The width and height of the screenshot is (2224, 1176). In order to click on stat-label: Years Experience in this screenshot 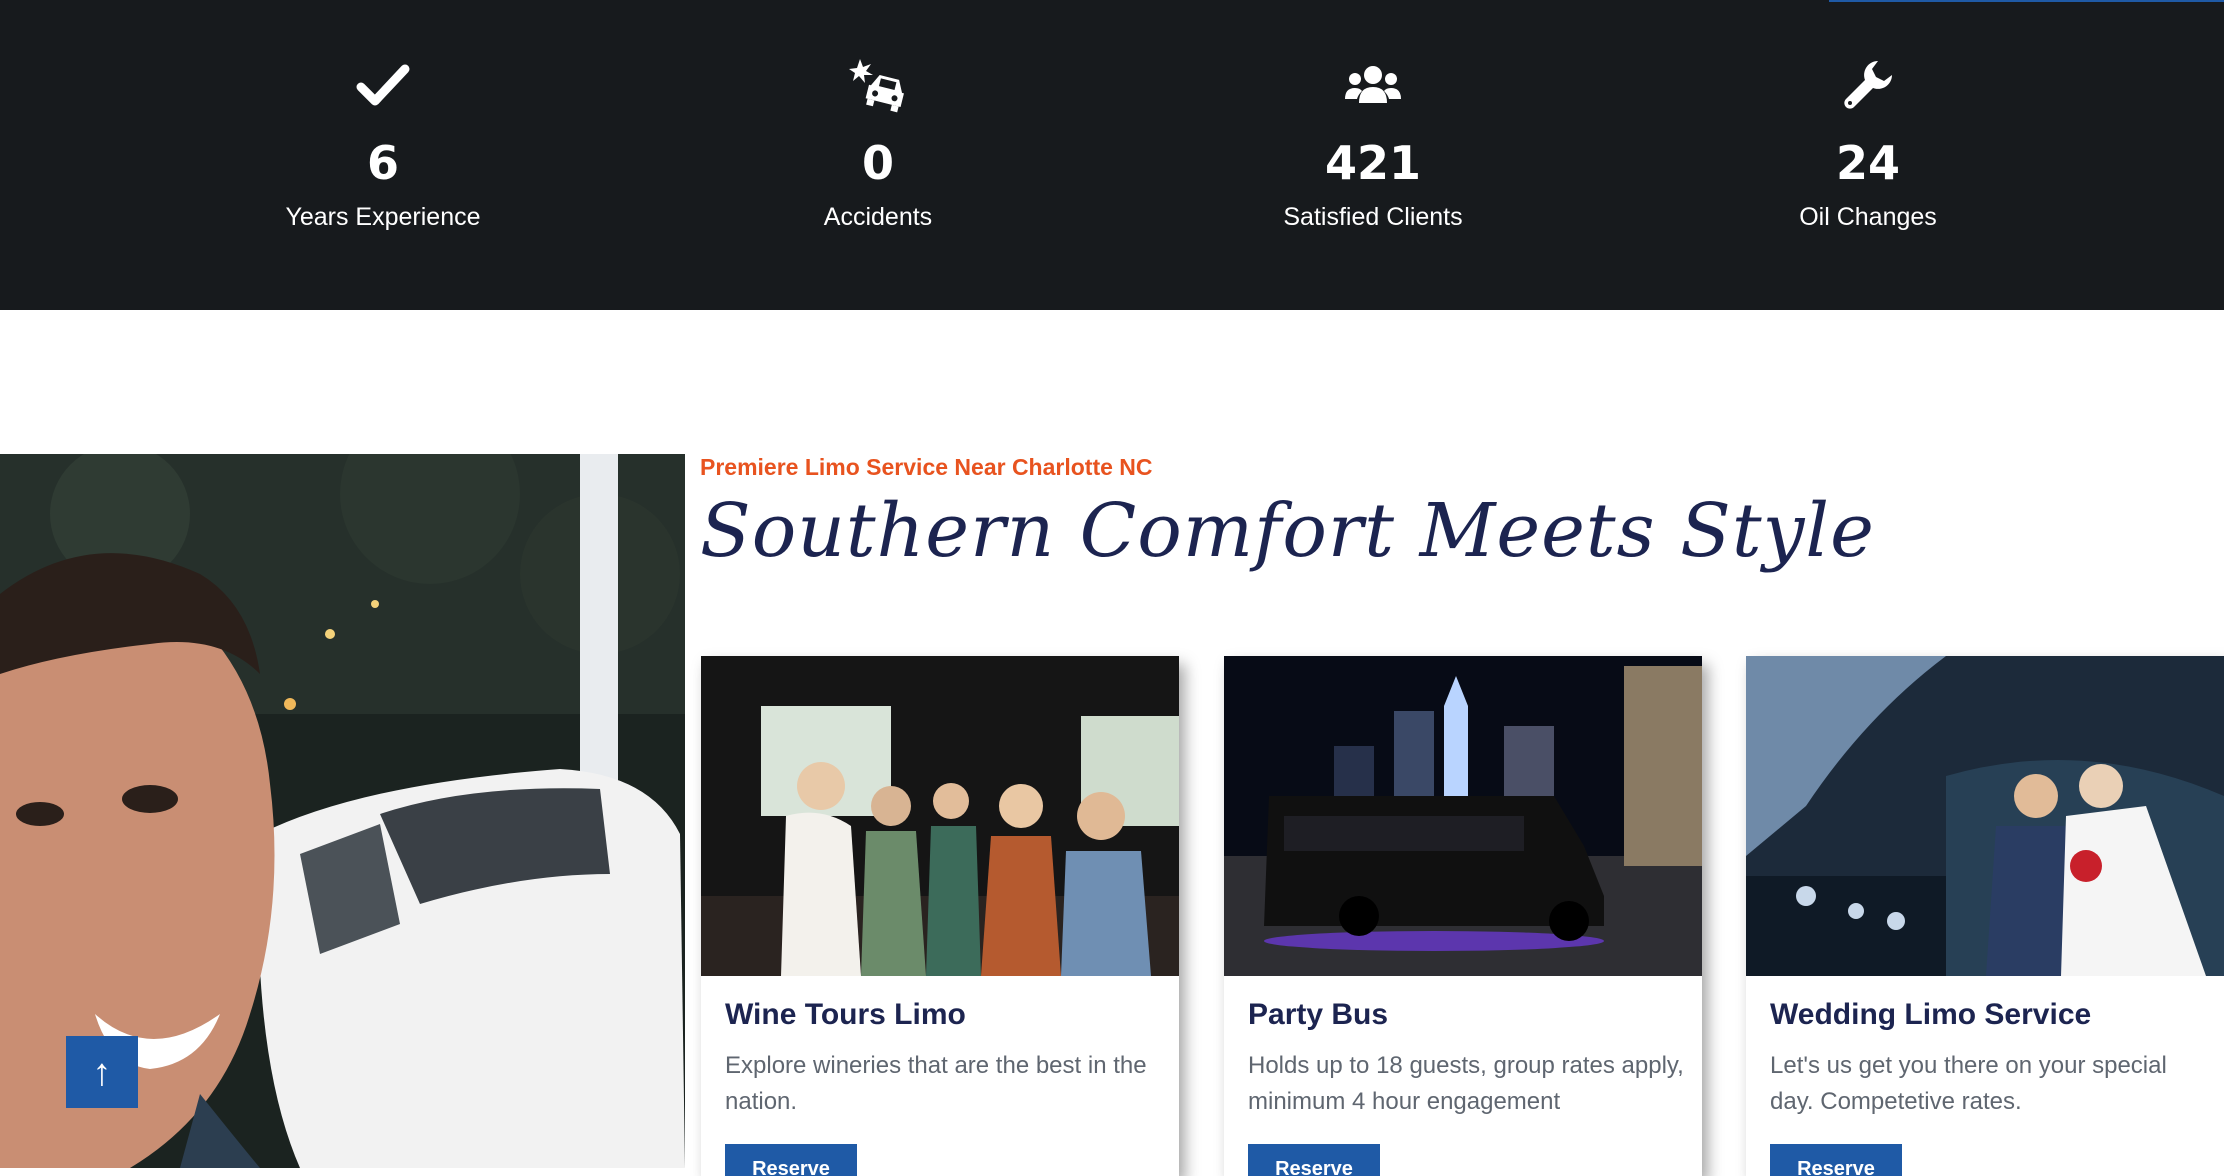, I will do `click(383, 217)`.